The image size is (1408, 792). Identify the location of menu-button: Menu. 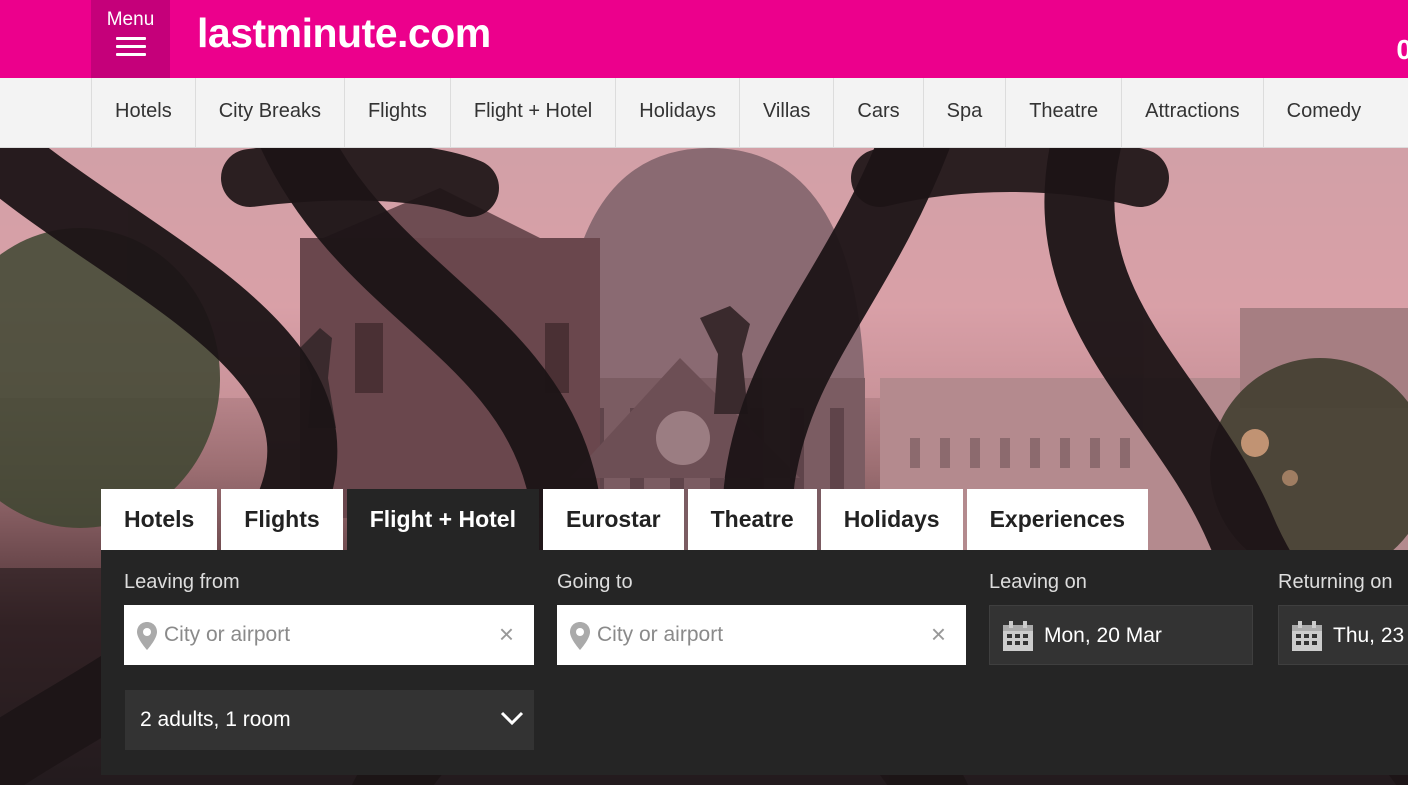
(130, 39).